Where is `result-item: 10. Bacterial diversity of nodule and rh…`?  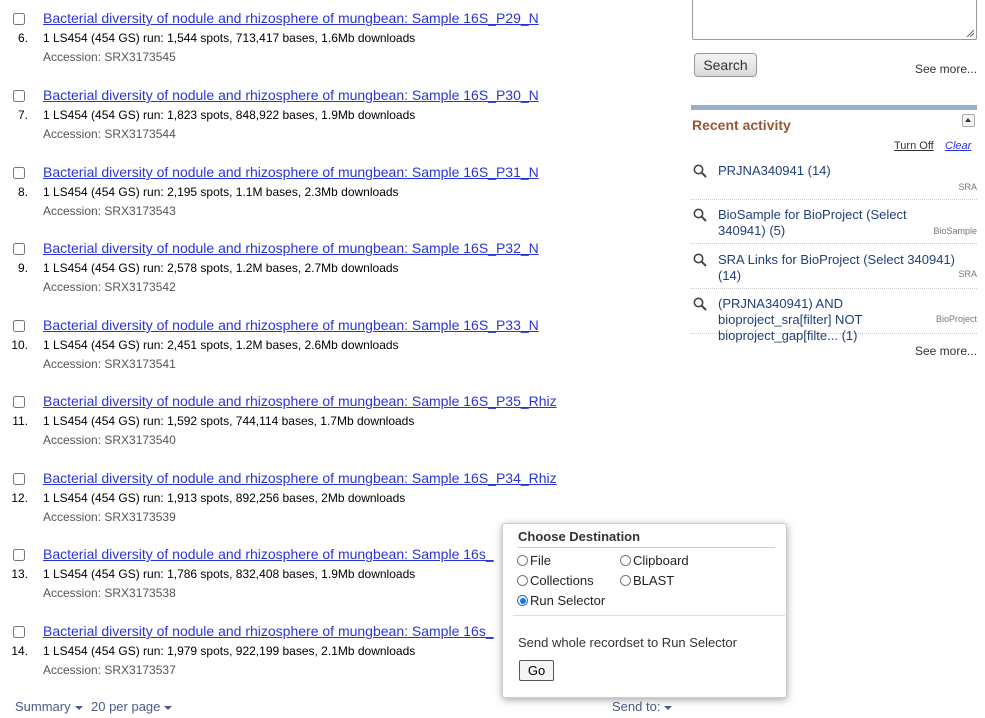
result-item: 10. Bacterial diversity of nodule and rh… is located at coordinates (340, 354).